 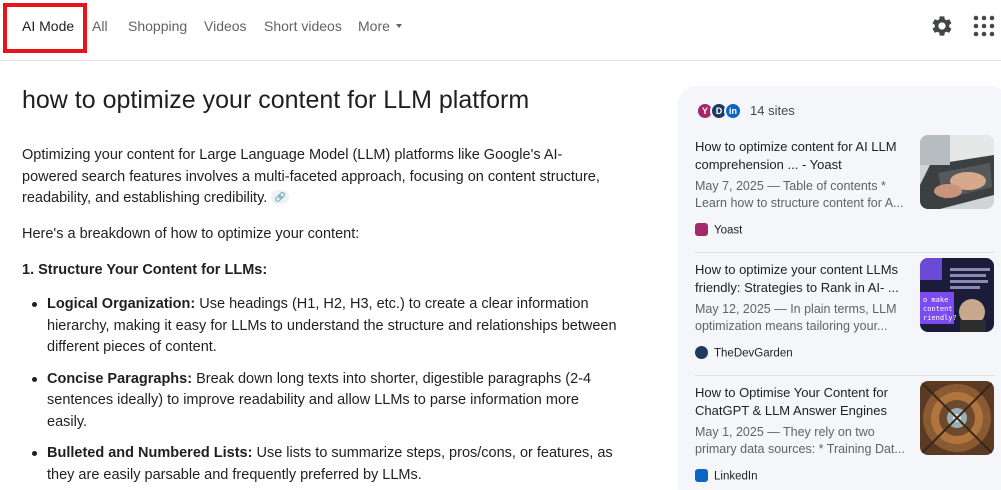 I want to click on card-thumbnail: o make content riendly?, so click(x=957, y=295).